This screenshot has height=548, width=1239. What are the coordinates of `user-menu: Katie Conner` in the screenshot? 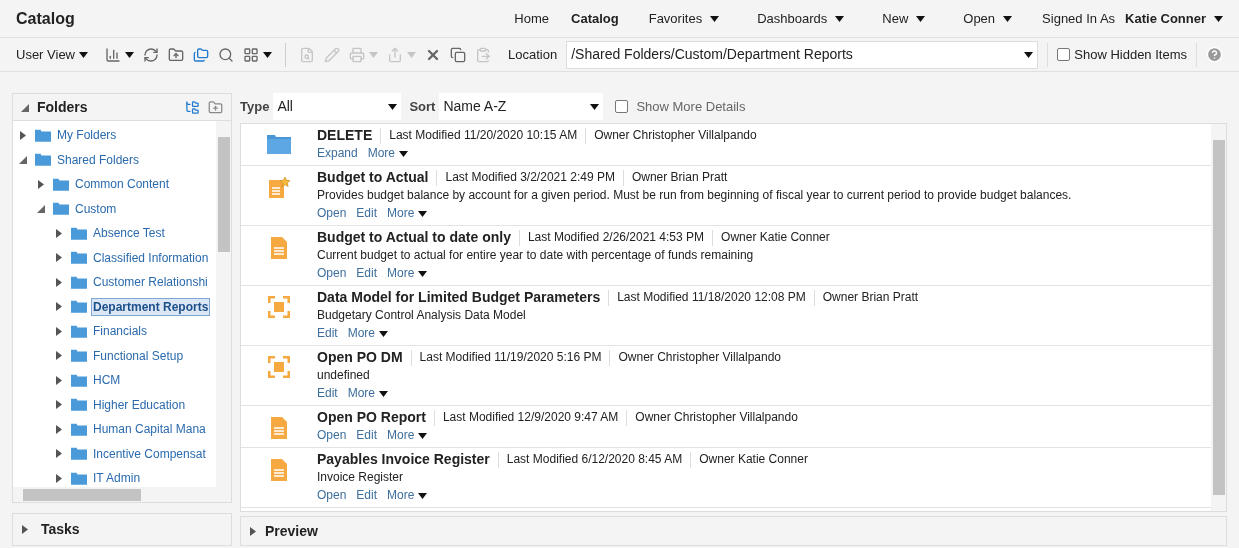 It's located at (1174, 18).